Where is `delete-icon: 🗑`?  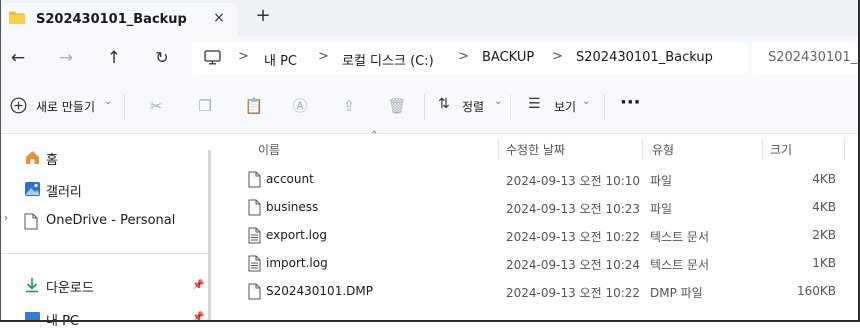 delete-icon: 🗑 is located at coordinates (397, 106).